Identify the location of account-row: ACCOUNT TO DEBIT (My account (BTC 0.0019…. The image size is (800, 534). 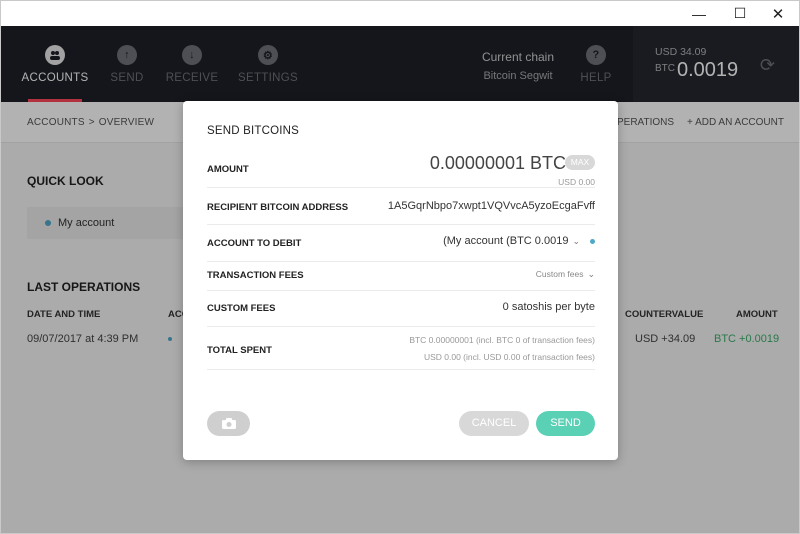
(401, 243).